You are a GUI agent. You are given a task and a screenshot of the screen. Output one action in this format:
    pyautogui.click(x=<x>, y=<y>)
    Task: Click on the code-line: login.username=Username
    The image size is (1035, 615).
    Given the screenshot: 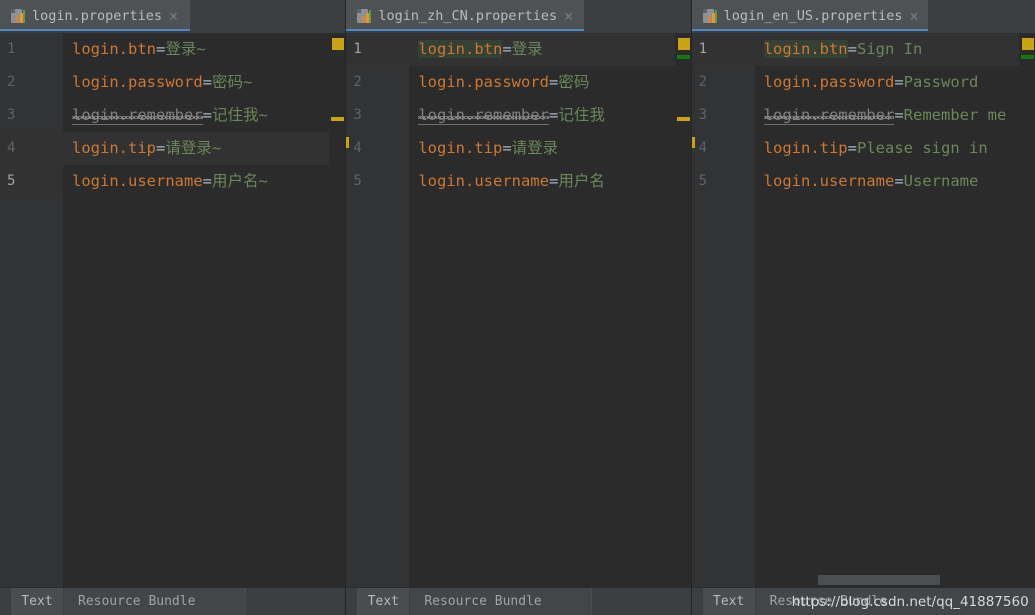 What is the action you would take?
    pyautogui.click(x=891, y=181)
    